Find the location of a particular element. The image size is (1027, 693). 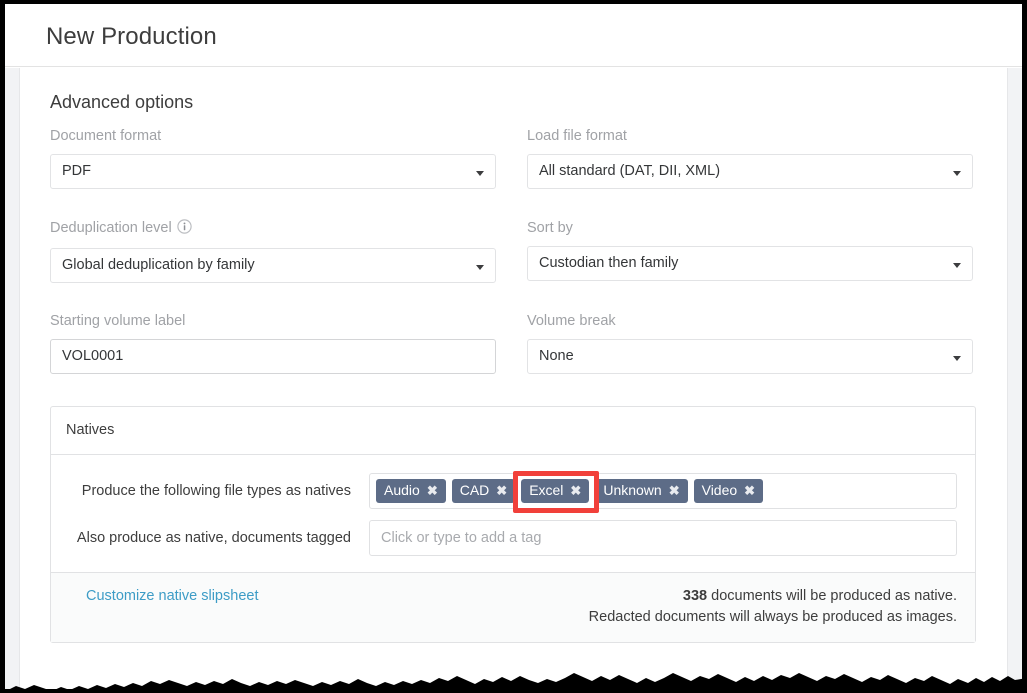

field-document-format: Document format PDF is located at coordinates (273, 158).